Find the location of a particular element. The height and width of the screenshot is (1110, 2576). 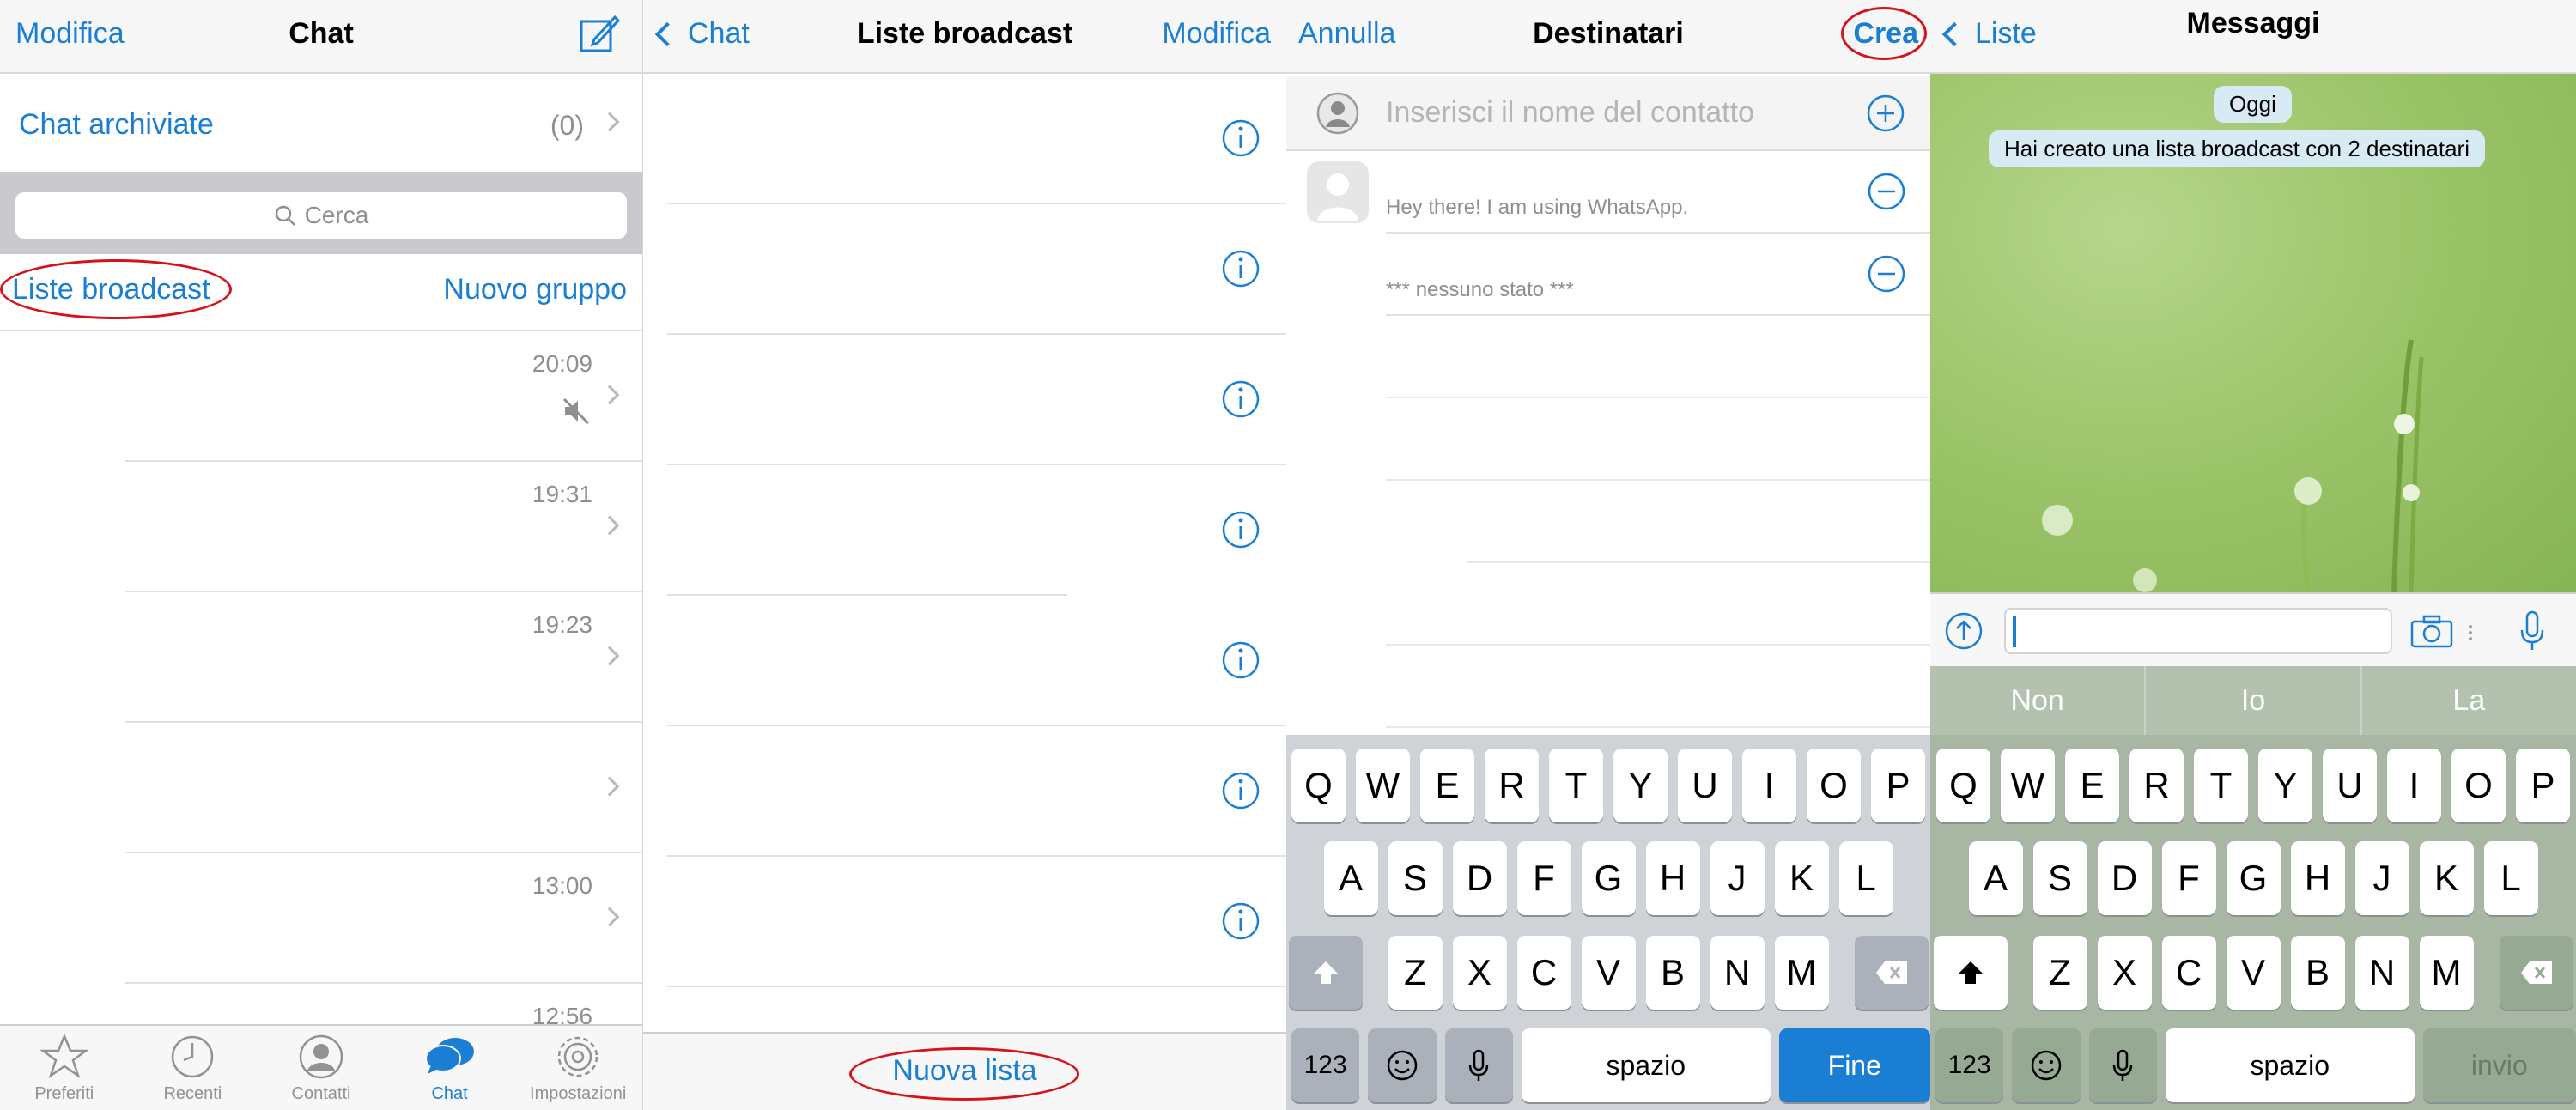

shift-key is located at coordinates (1325, 973).